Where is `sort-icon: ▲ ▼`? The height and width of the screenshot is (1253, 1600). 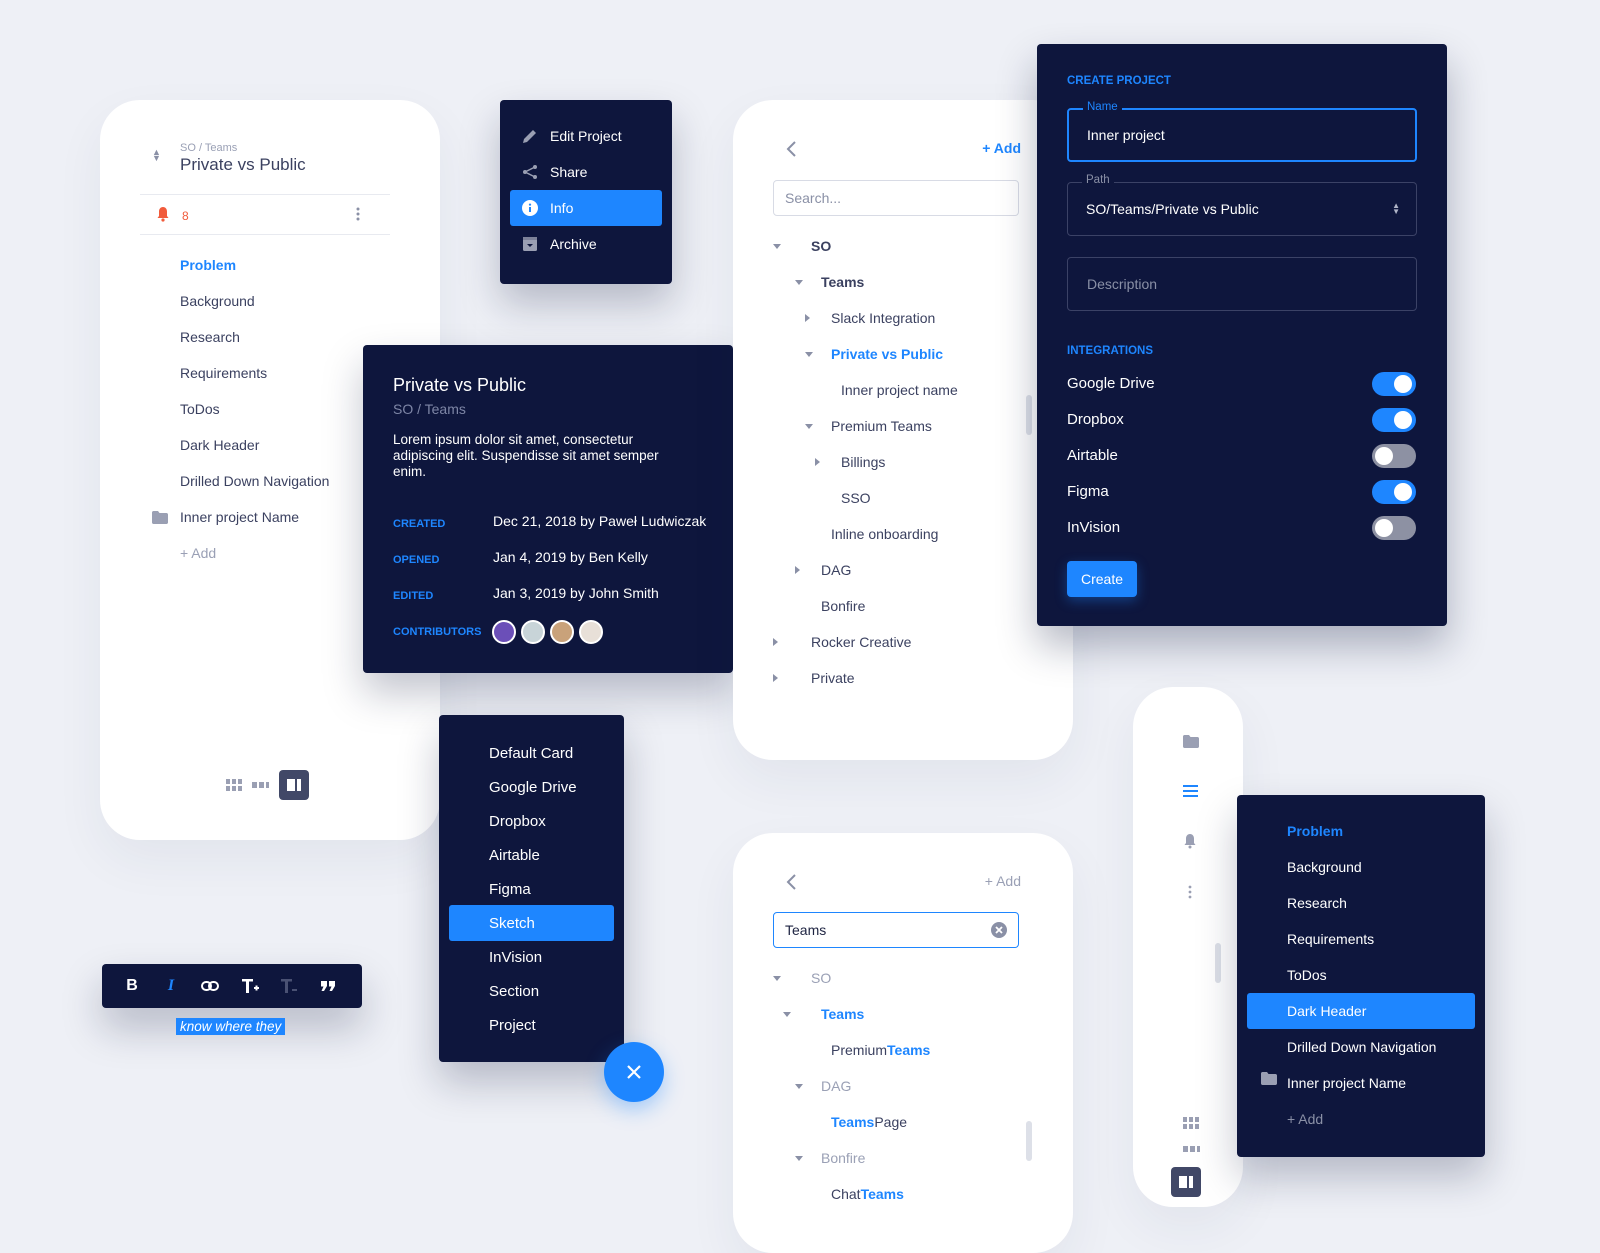
sort-icon: ▲ ▼ is located at coordinates (156, 155).